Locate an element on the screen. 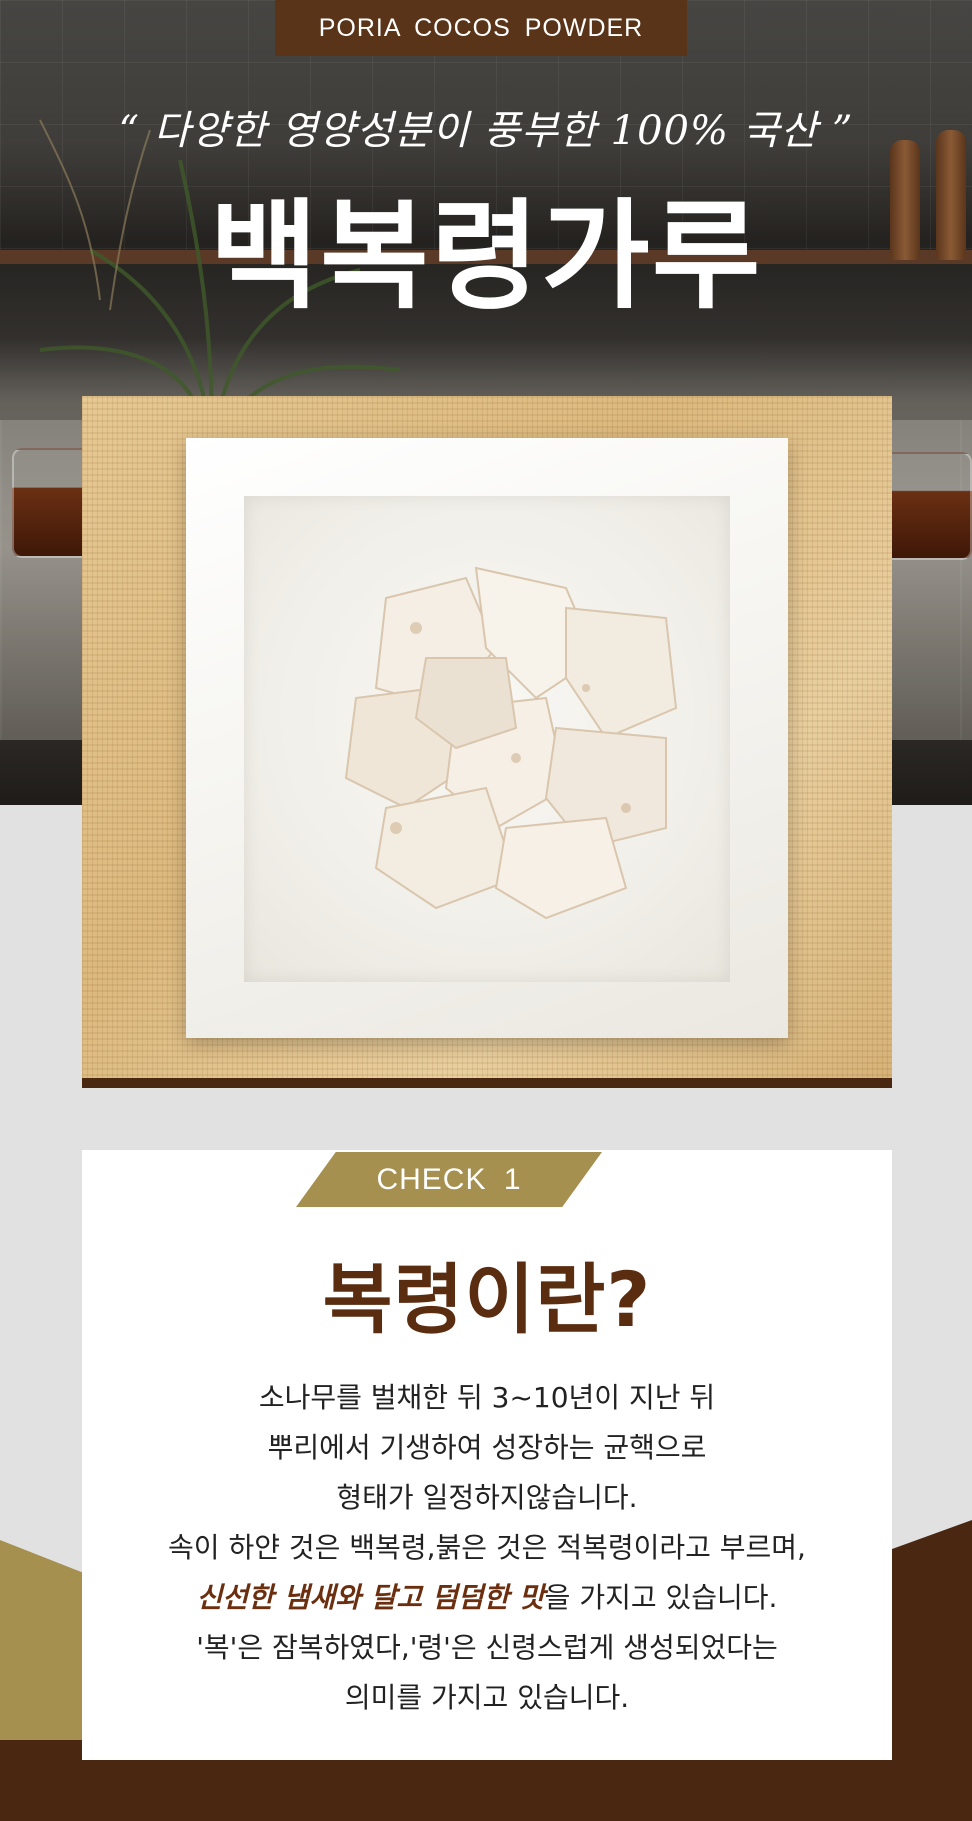 The width and height of the screenshot is (972, 1821). product-tag-text: PORIA COCOS POWDER is located at coordinates (481, 27).